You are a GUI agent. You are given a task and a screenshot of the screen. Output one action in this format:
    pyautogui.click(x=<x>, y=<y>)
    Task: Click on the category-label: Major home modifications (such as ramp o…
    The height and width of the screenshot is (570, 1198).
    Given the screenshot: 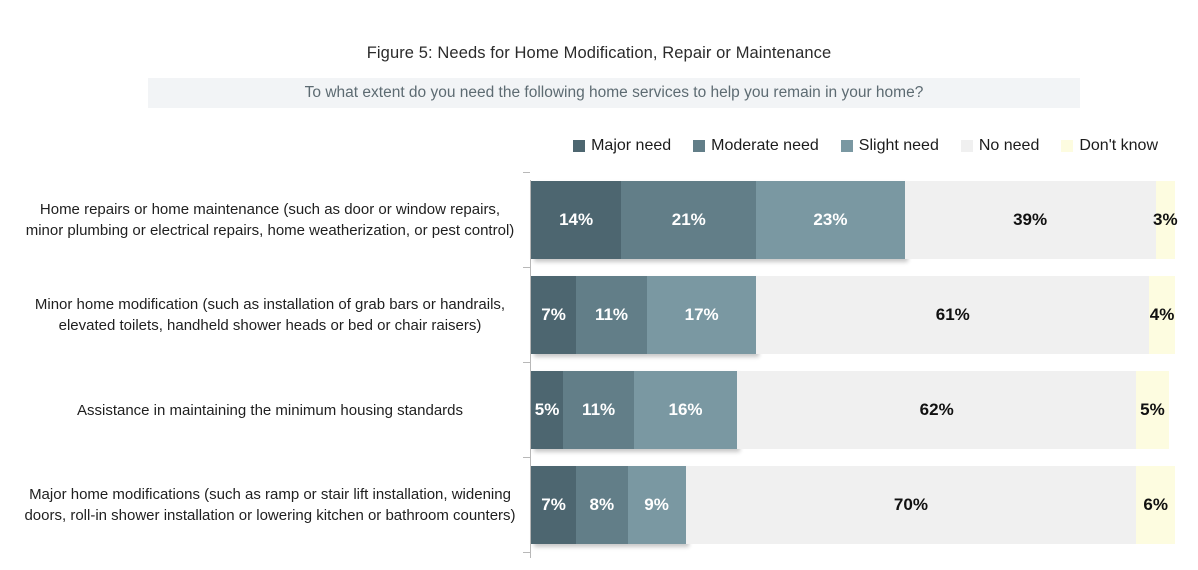 What is the action you would take?
    pyautogui.click(x=270, y=505)
    